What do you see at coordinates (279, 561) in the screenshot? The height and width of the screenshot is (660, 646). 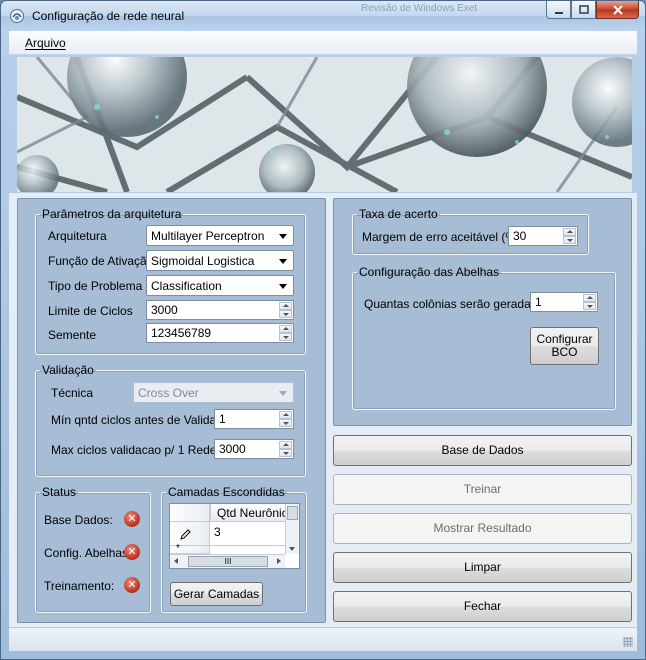 I see `scroll-right-icon` at bounding box center [279, 561].